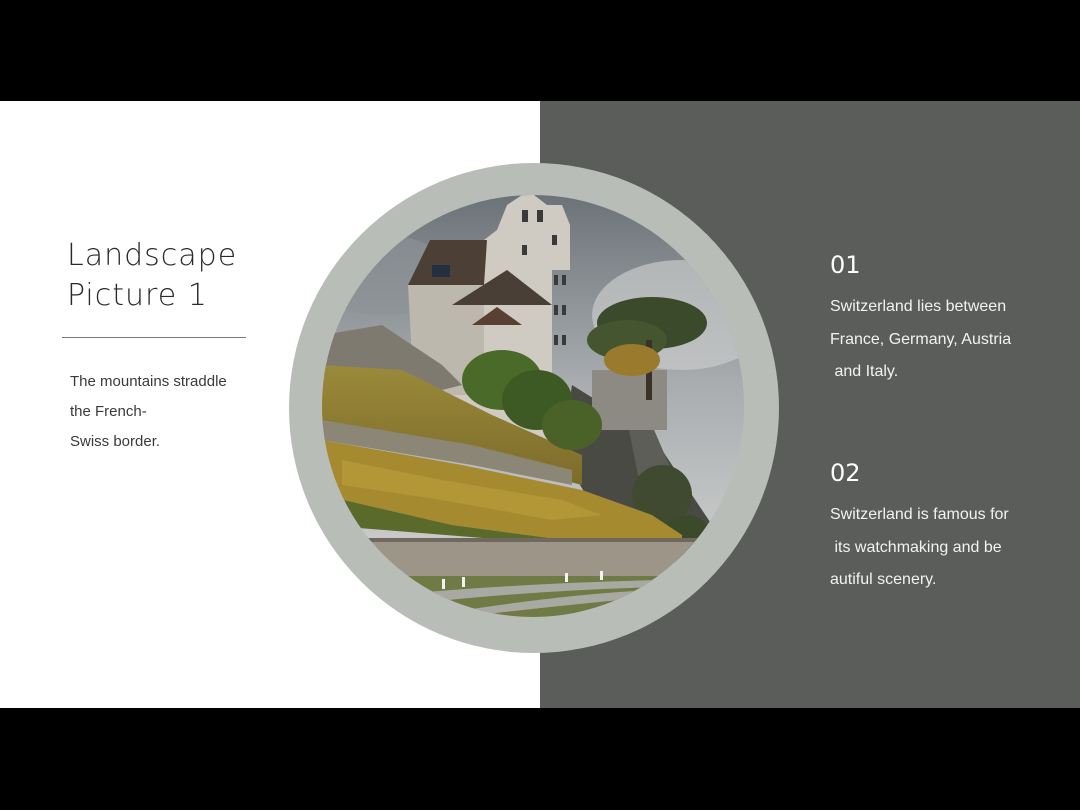  Describe the element at coordinates (916, 547) in the screenshot. I see `item-02-line-2: its watchmaking and be` at that location.